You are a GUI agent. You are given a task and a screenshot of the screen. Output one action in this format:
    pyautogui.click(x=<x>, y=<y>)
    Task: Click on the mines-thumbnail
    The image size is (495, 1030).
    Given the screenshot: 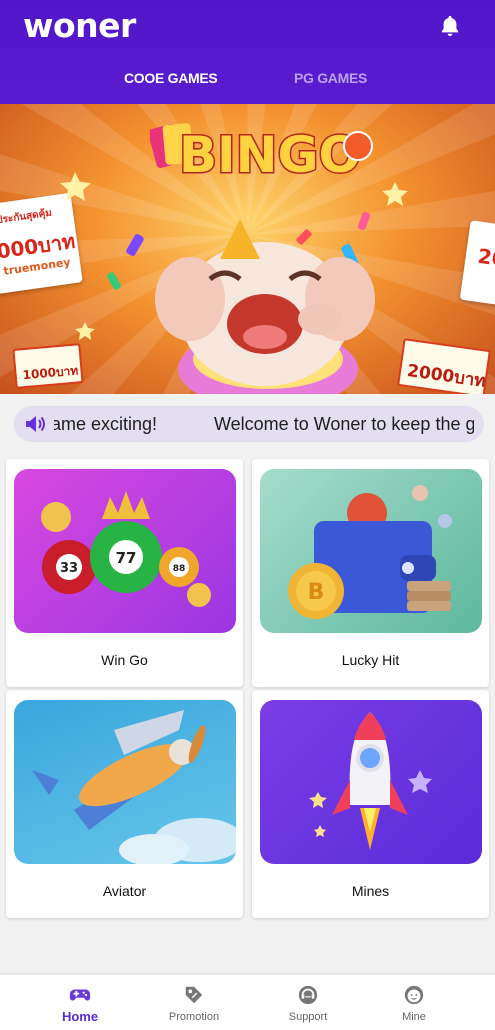 What is the action you would take?
    pyautogui.click(x=371, y=782)
    